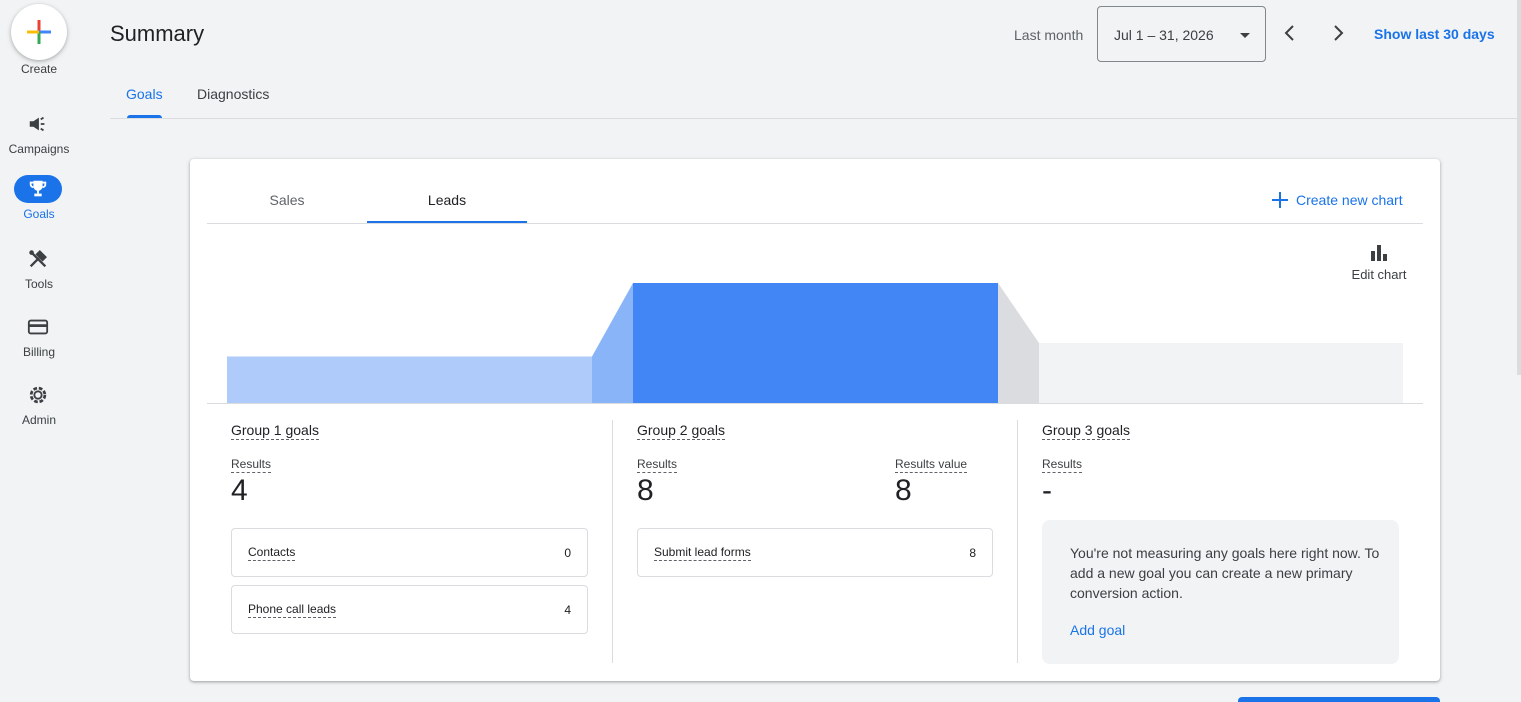 This screenshot has width=1521, height=702. I want to click on add-goal-link: Add goal, so click(1097, 630).